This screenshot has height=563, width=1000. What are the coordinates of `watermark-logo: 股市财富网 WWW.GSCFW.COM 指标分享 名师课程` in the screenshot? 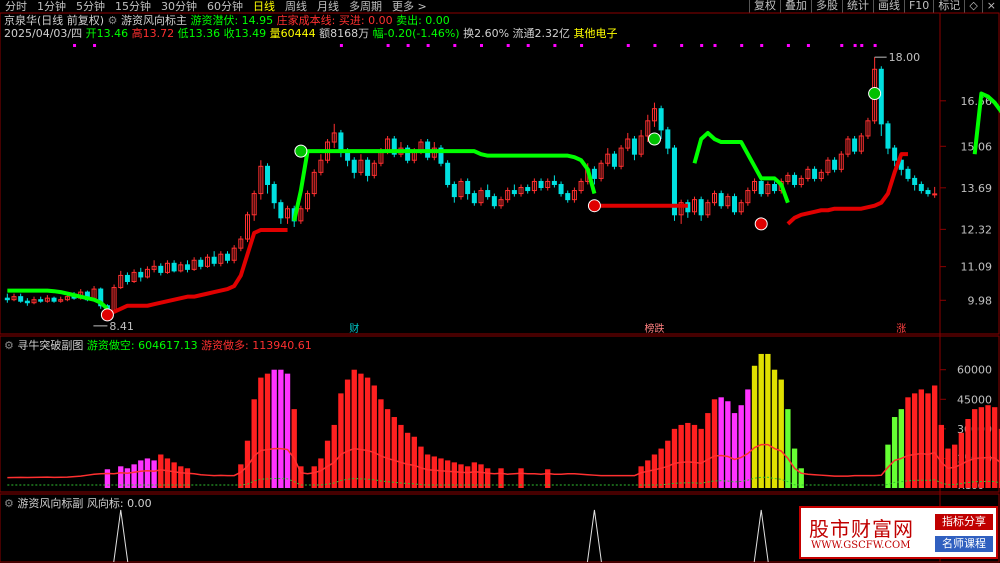 It's located at (898, 532).